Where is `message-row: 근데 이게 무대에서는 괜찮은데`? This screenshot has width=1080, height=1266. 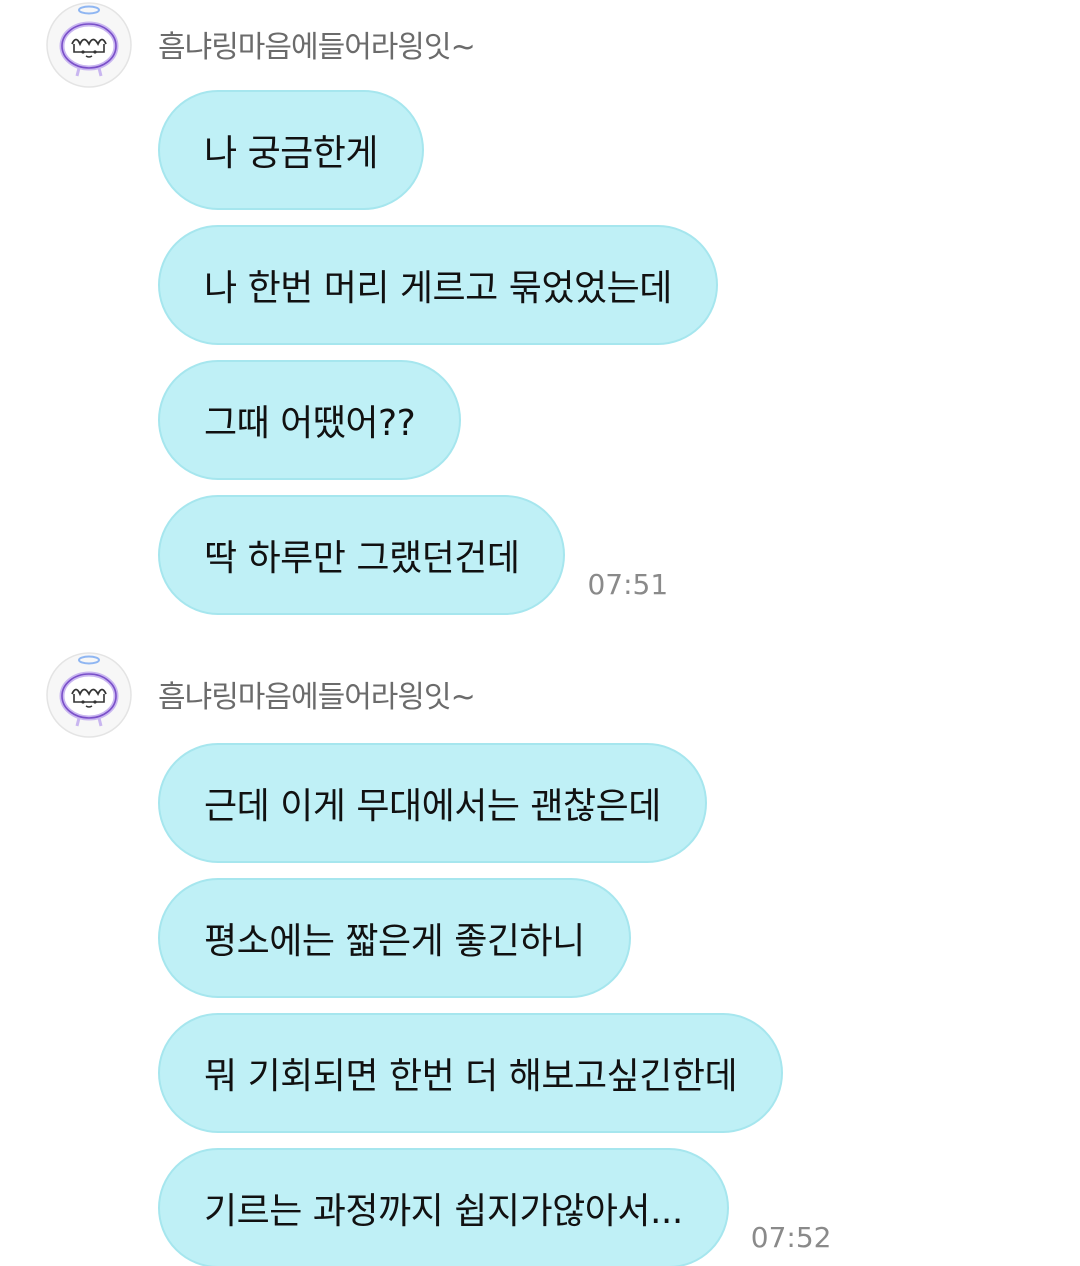
message-row: 근데 이게 무대에서는 괜찮은데 is located at coordinates (432, 801).